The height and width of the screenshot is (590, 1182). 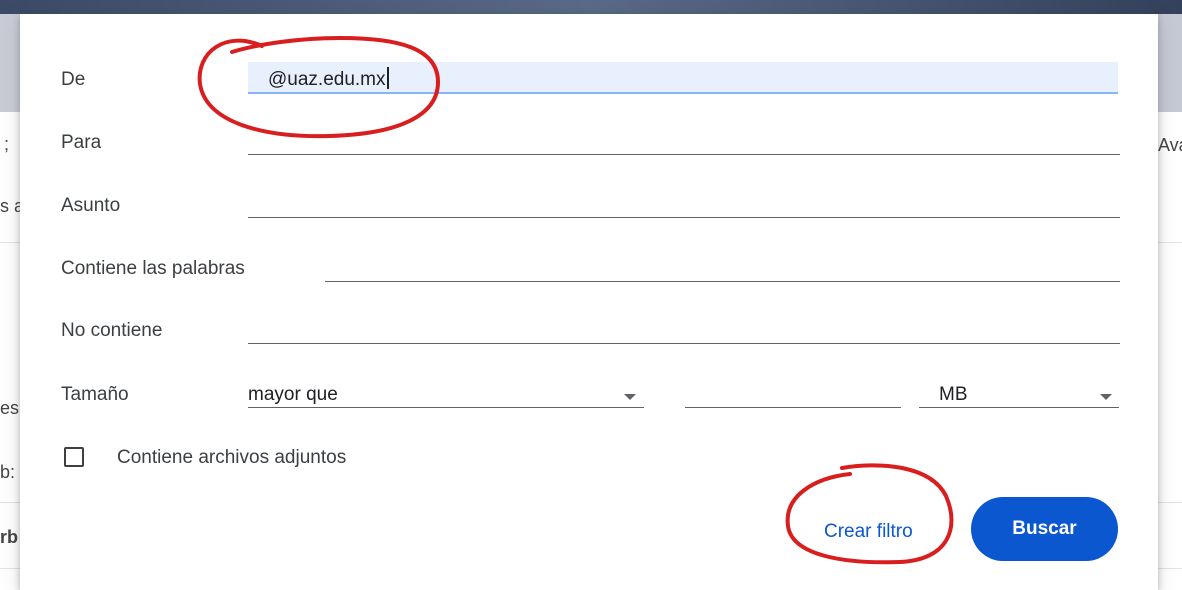 I want to click on background-advanced-search-link: Ava, so click(x=1170, y=145).